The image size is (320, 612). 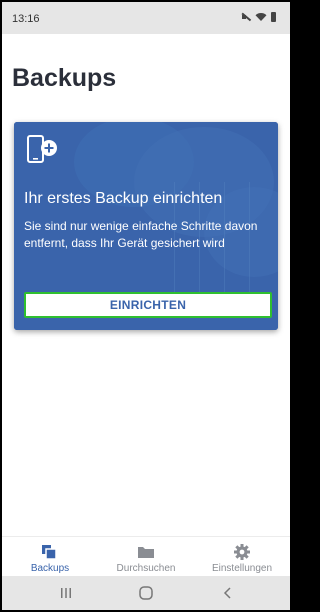 I want to click on setup-button: EINRICHTEN, so click(x=148, y=305).